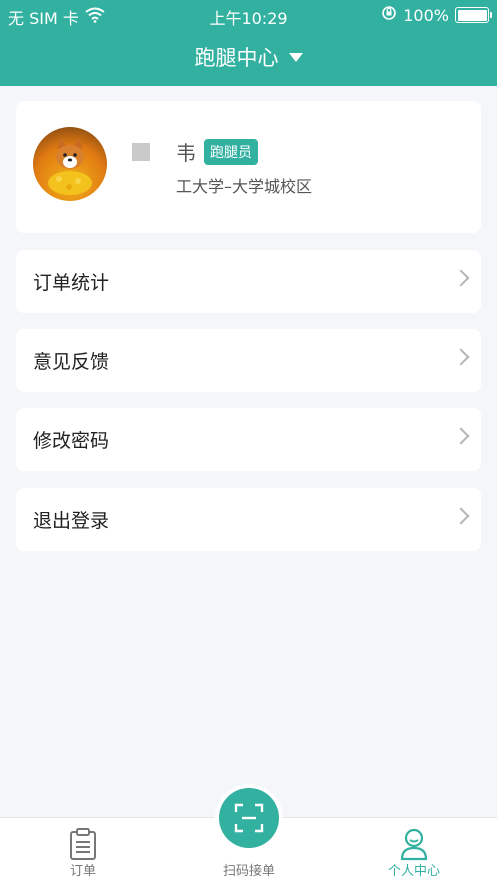  Describe the element at coordinates (248, 360) in the screenshot. I see `menu-item-feedback: 意见反馈` at that location.